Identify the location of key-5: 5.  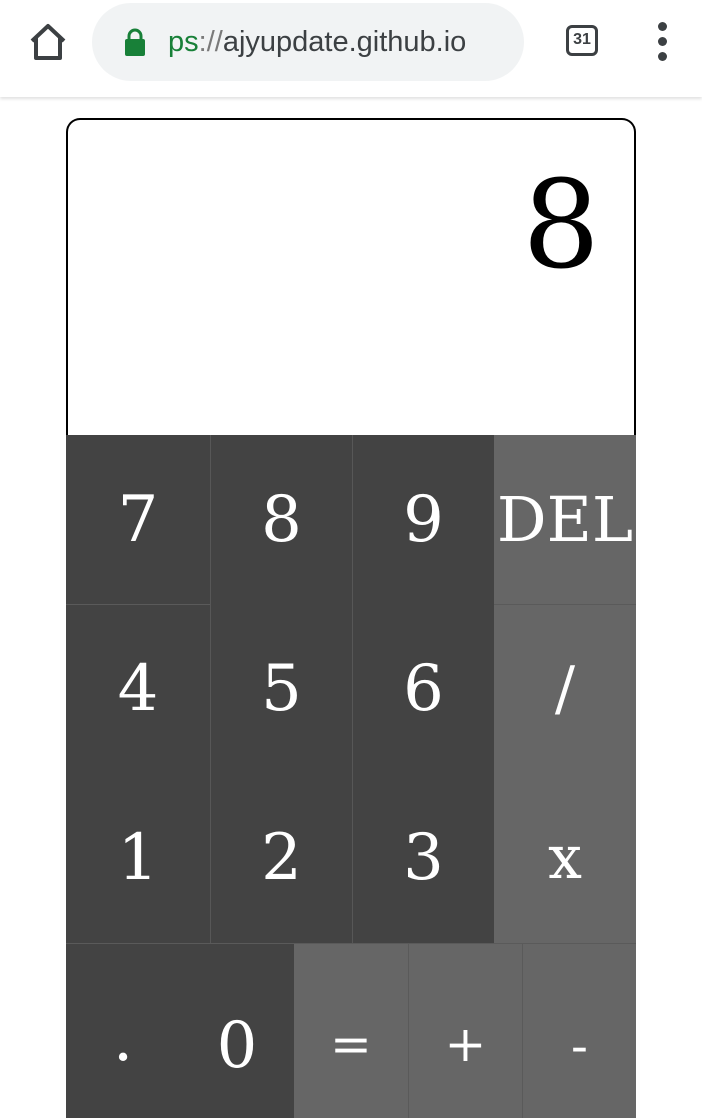
(281, 688).